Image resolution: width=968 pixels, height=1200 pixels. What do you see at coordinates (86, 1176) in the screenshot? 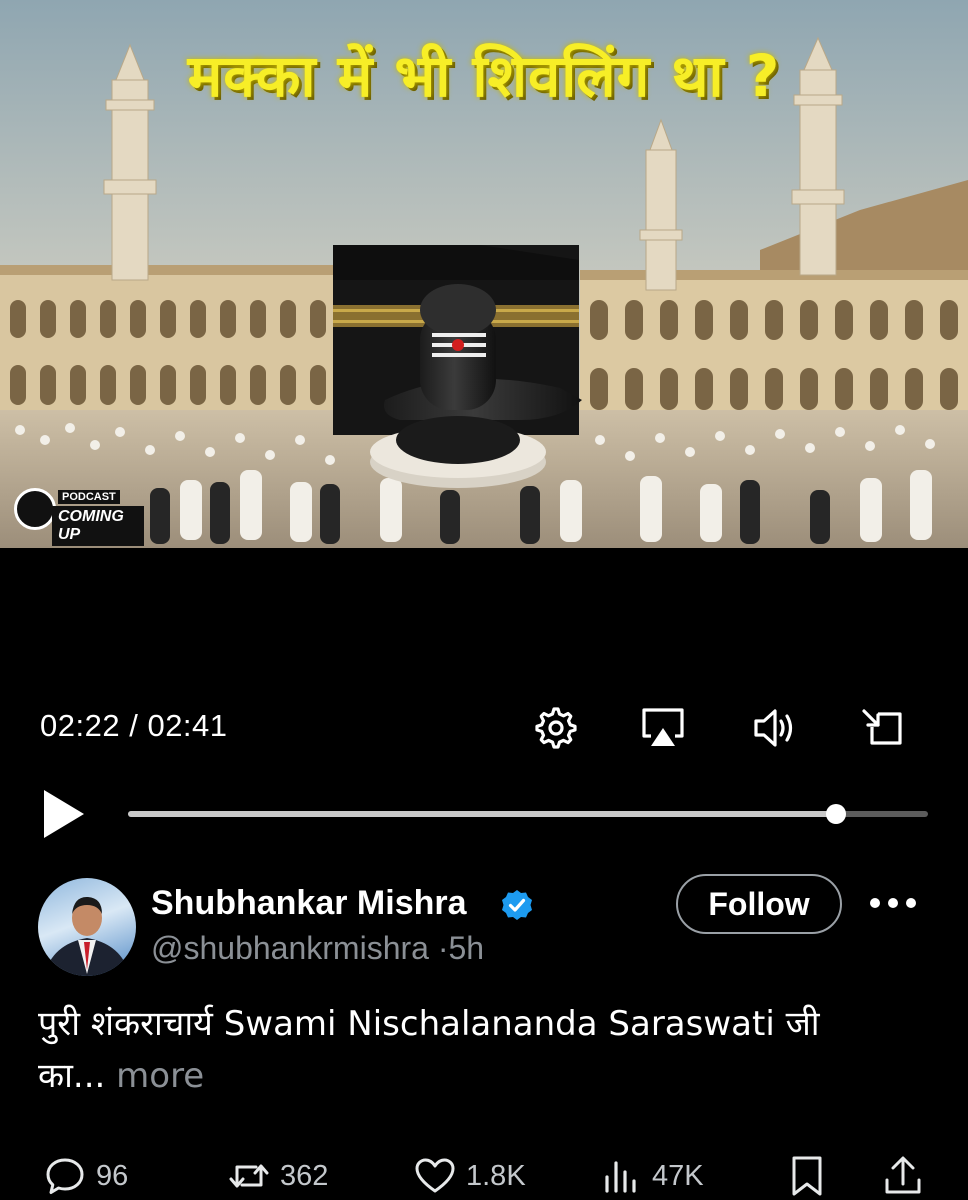
I see `reply-button: 96` at bounding box center [86, 1176].